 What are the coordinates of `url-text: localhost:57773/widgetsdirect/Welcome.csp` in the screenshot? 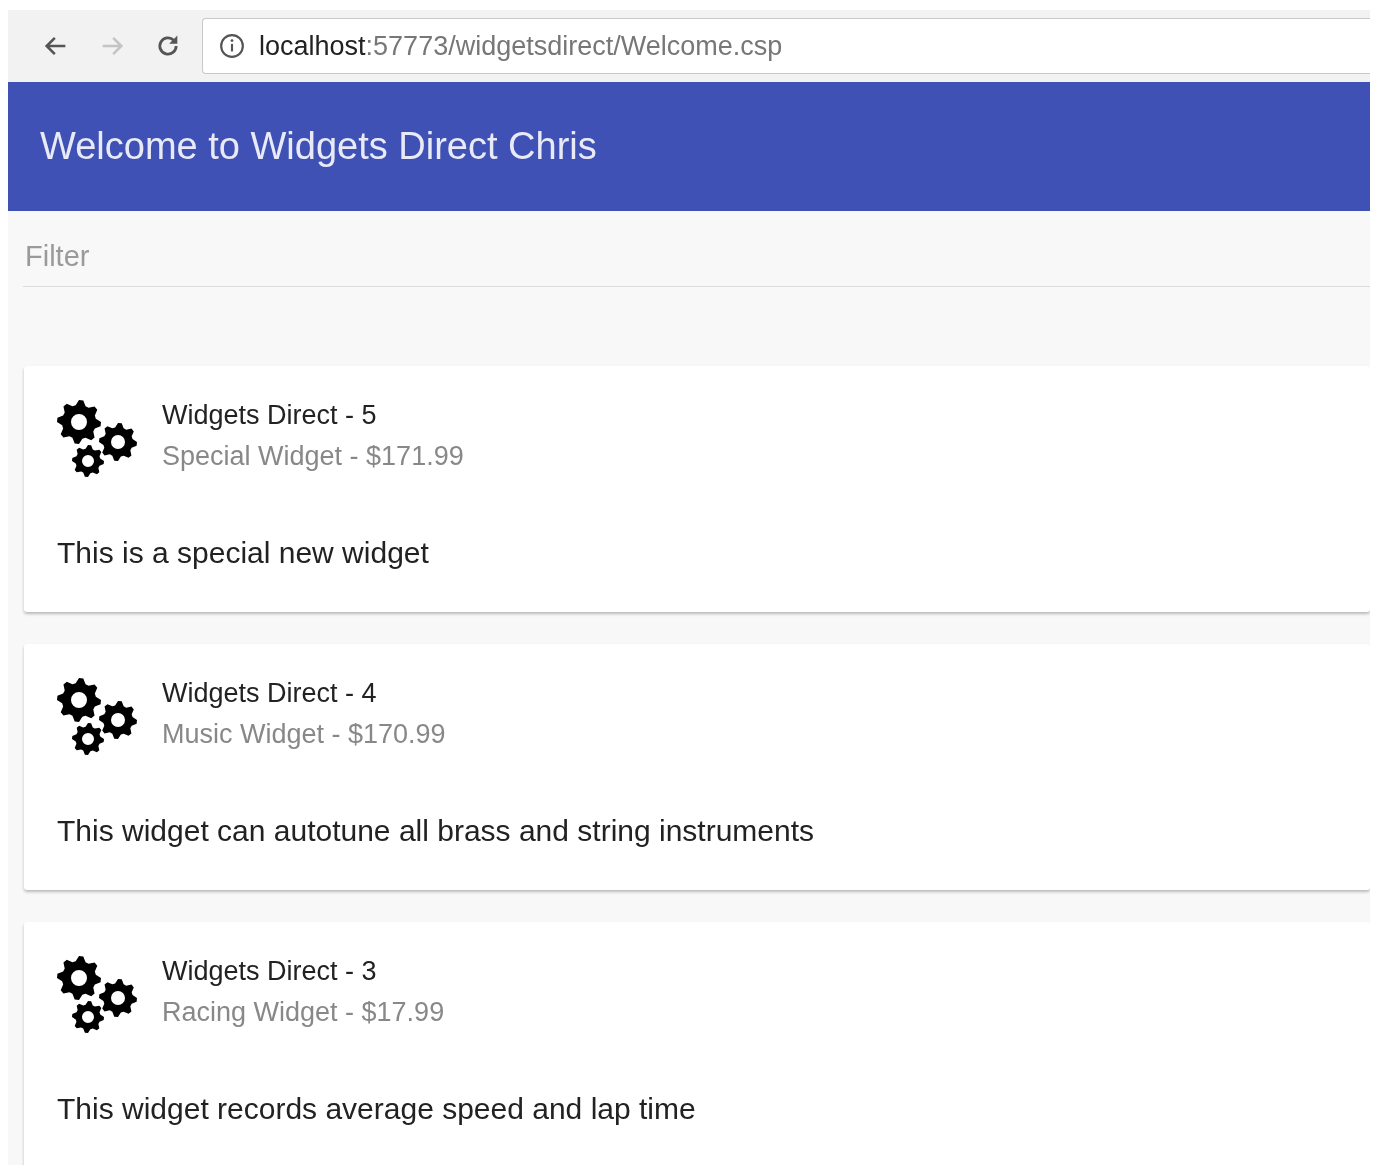 It's located at (521, 46).